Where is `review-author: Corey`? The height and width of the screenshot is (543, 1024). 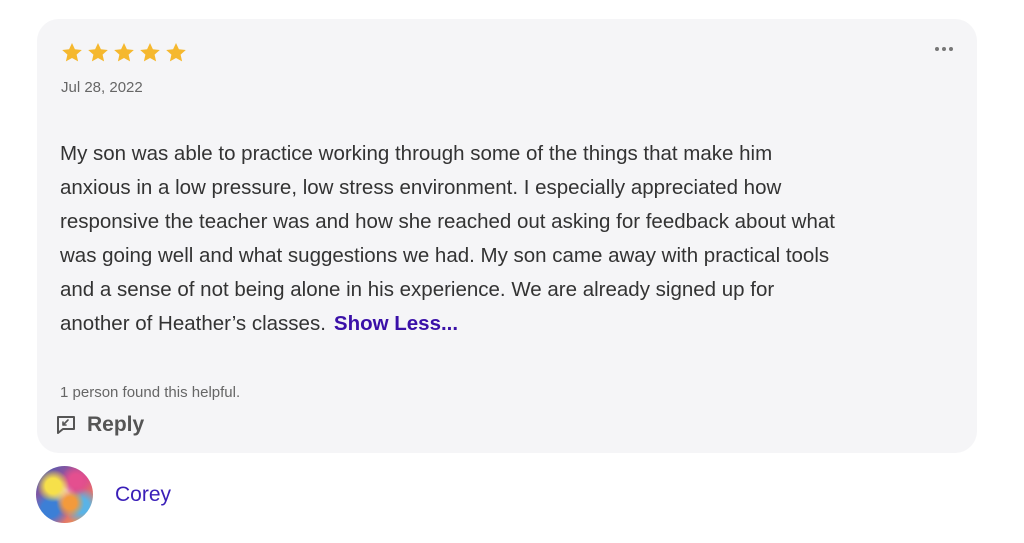
review-author: Corey is located at coordinates (103, 494).